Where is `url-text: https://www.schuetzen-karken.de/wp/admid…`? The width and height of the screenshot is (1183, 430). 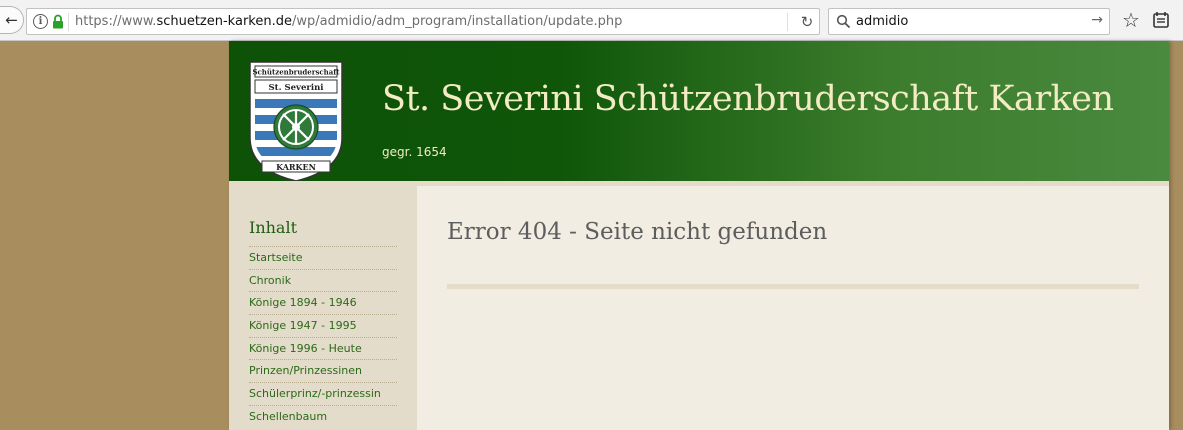 url-text: https://www.schuetzen-karken.de/wp/admid… is located at coordinates (348, 21).